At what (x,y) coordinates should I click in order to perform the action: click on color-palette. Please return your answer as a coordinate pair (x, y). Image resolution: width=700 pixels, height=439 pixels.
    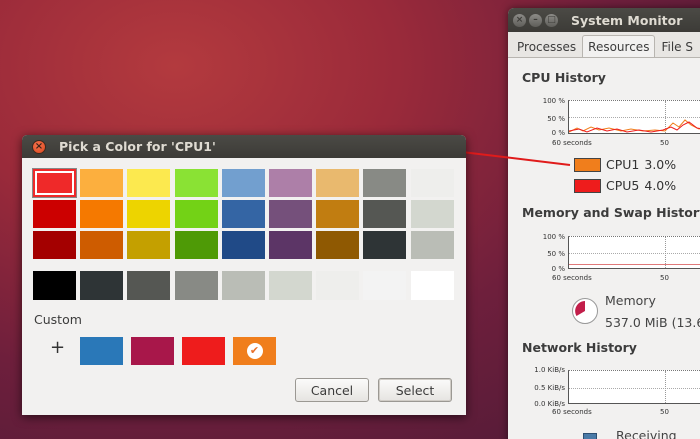
    Looking at the image, I should click on (243, 214).